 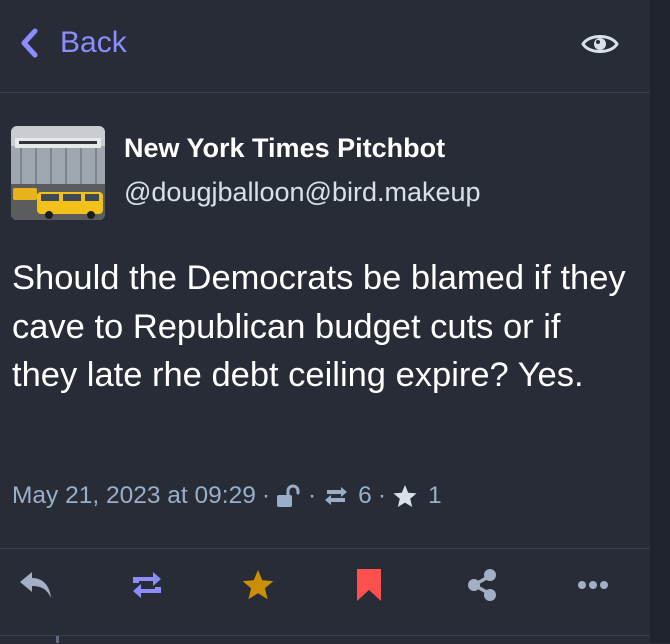 I want to click on eye-icon, so click(x=600, y=44).